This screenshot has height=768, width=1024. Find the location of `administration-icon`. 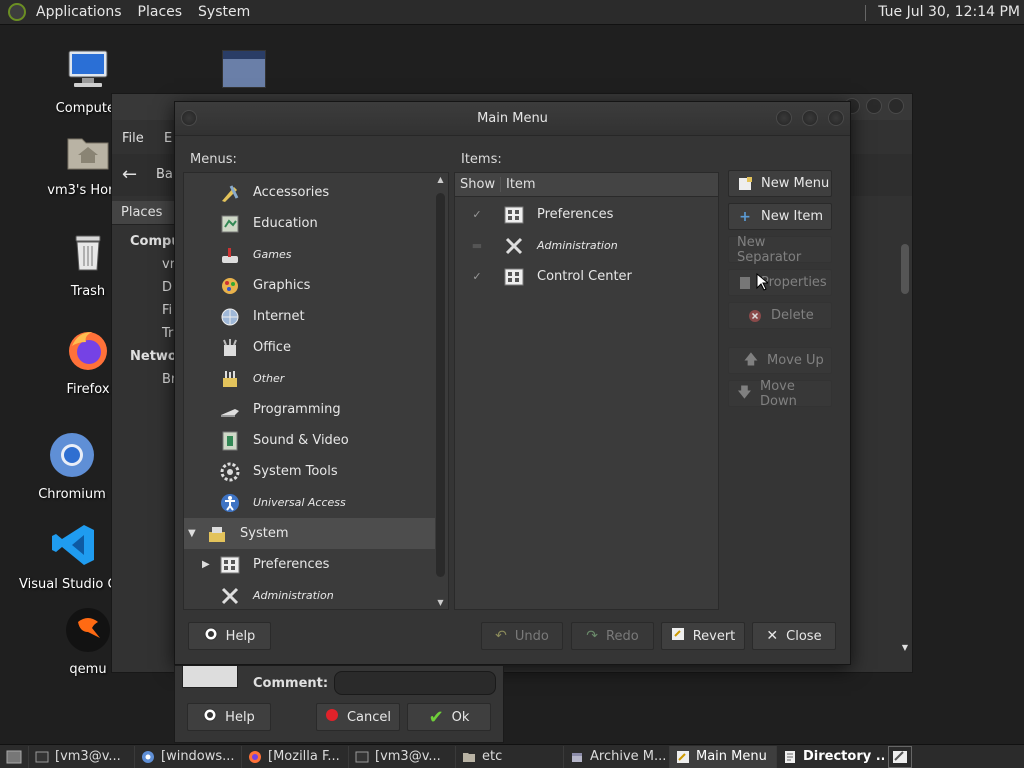

administration-icon is located at coordinates (230, 595).